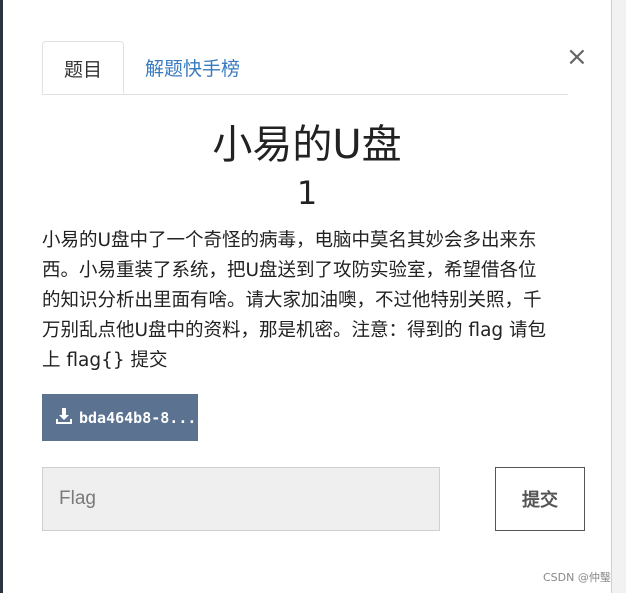 Image resolution: width=626 pixels, height=593 pixels. I want to click on description-line: 小易的U盘中了一个奇怪的病毒，电脑中莫名其妙会多出来东, so click(289, 240).